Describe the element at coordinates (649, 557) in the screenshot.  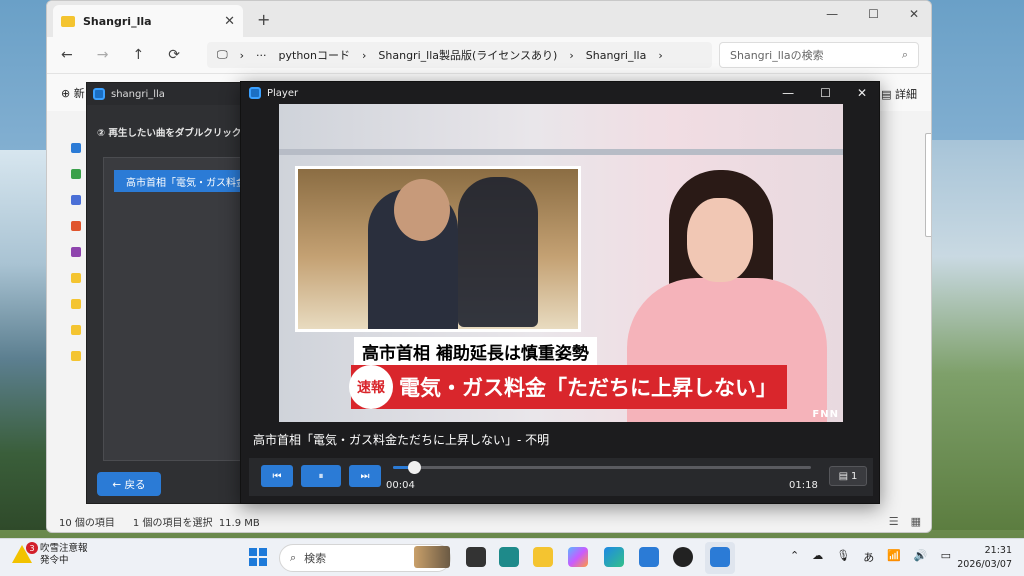
I see `store-icon` at that location.